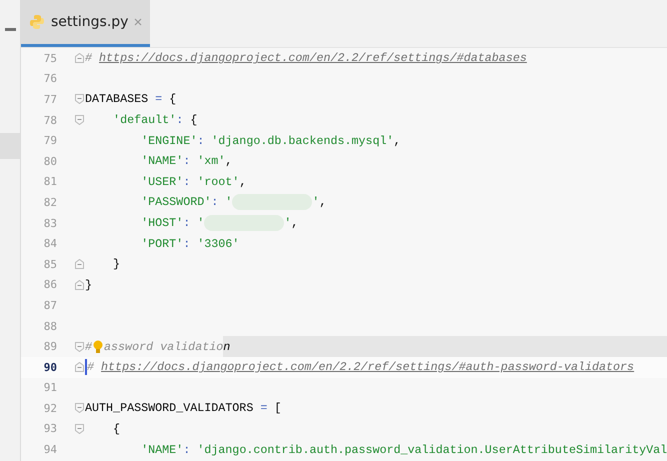 This screenshot has height=461, width=667. What do you see at coordinates (403, 450) in the screenshot?
I see `code-line: 'NAME': 'django.contrib.auth.password_validation.UserAttributeSimilarityVal` at bounding box center [403, 450].